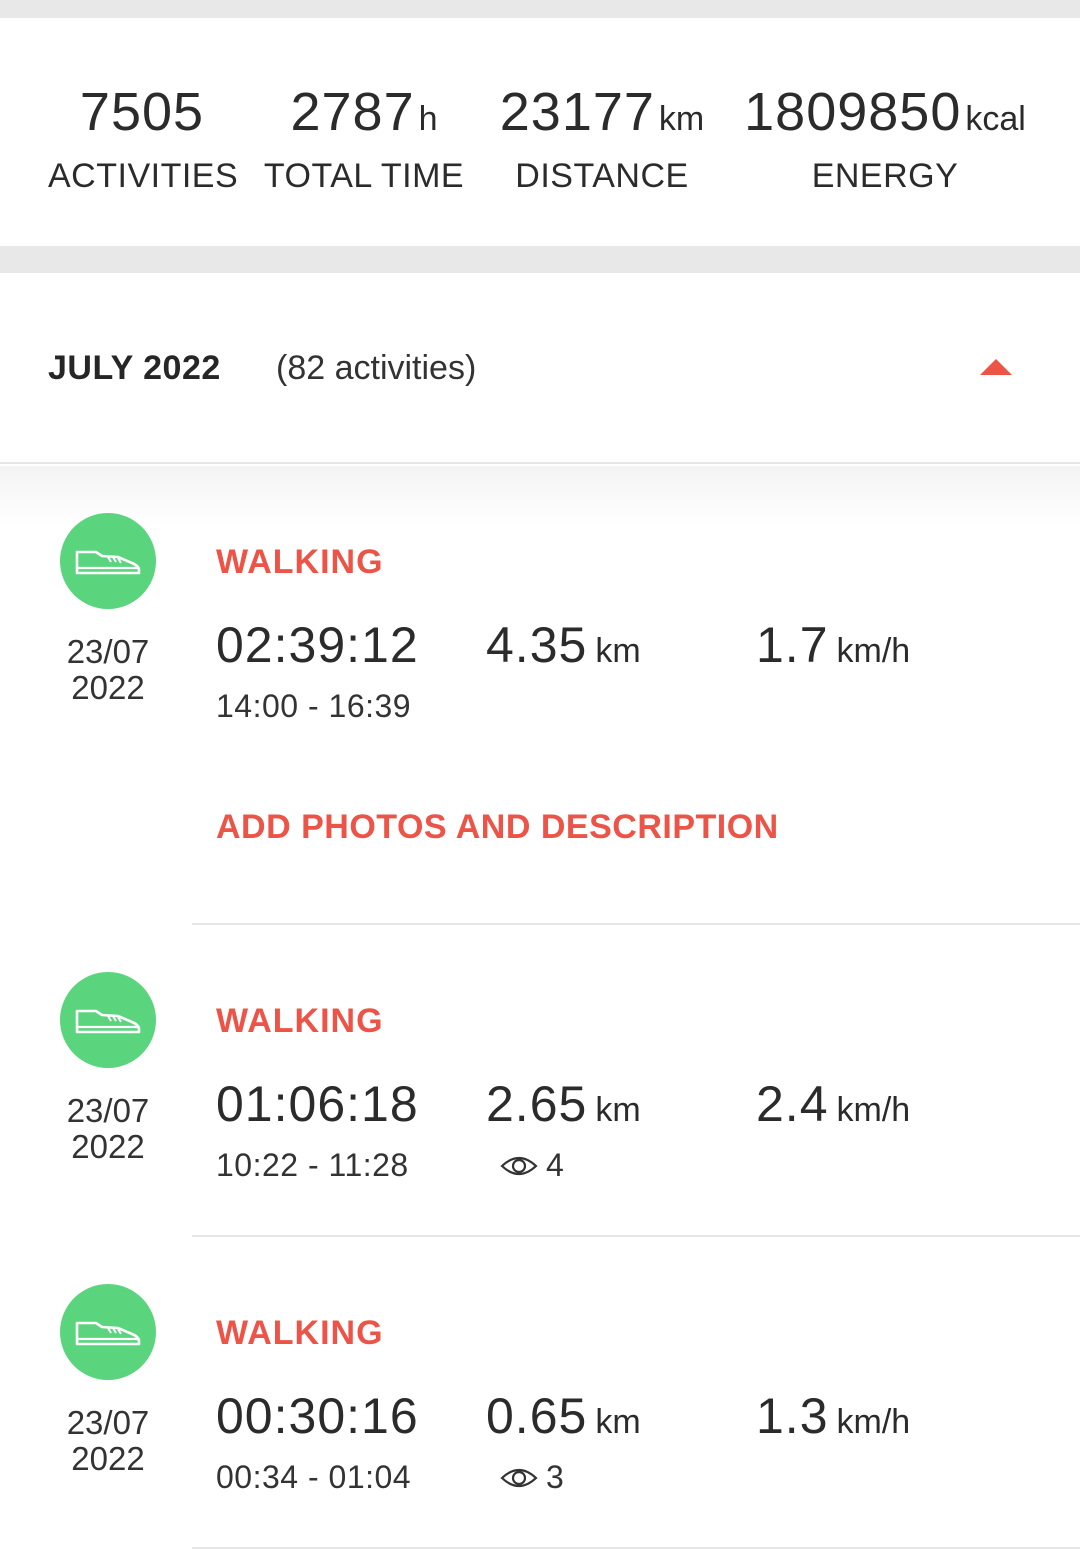  I want to click on activity-views: 3, so click(532, 1477).